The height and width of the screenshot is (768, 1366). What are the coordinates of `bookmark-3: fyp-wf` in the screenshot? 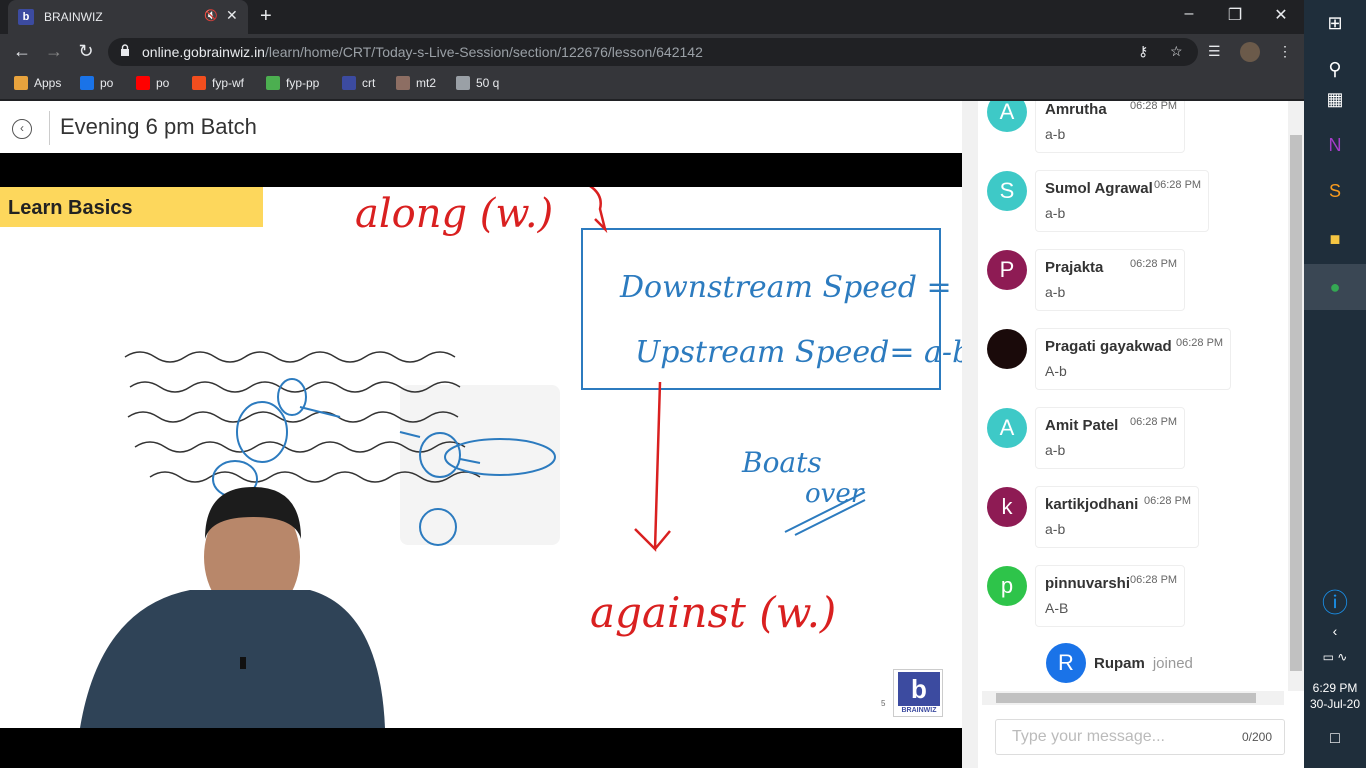 It's located at (218, 83).